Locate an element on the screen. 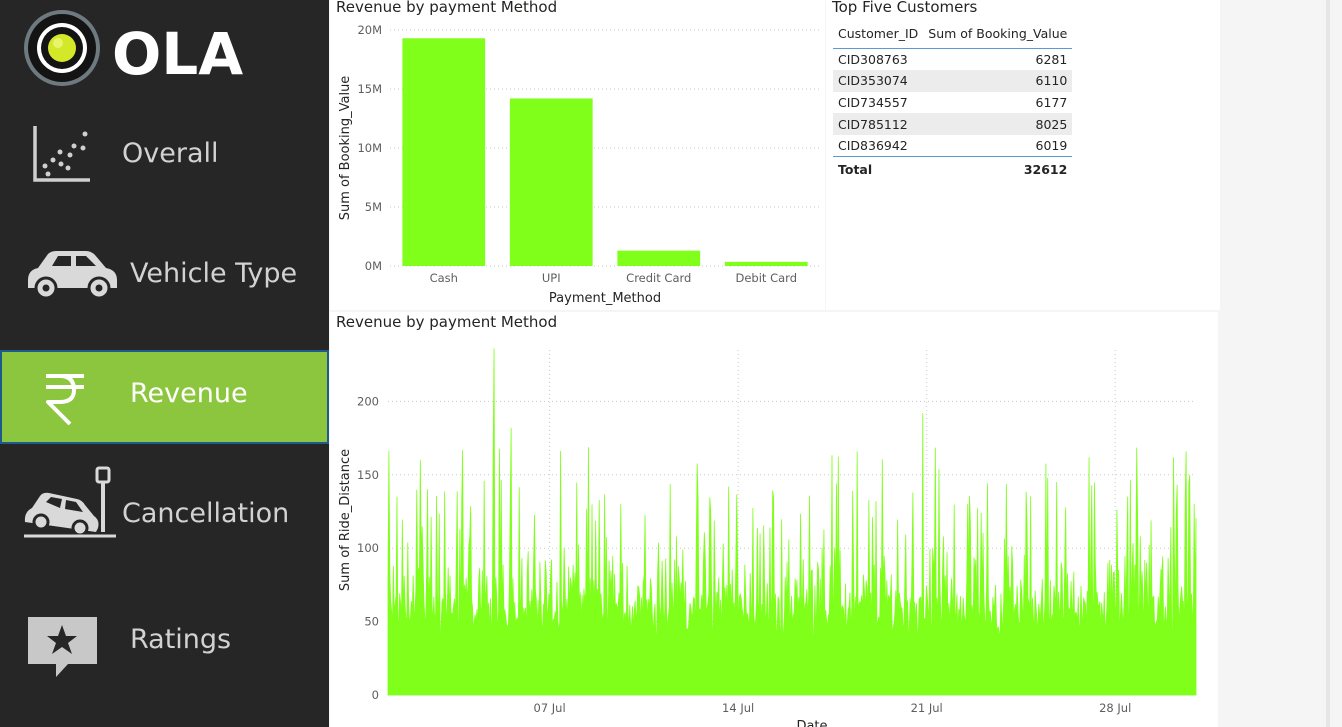  x-axis-title: Payment_Method is located at coordinates (605, 298).